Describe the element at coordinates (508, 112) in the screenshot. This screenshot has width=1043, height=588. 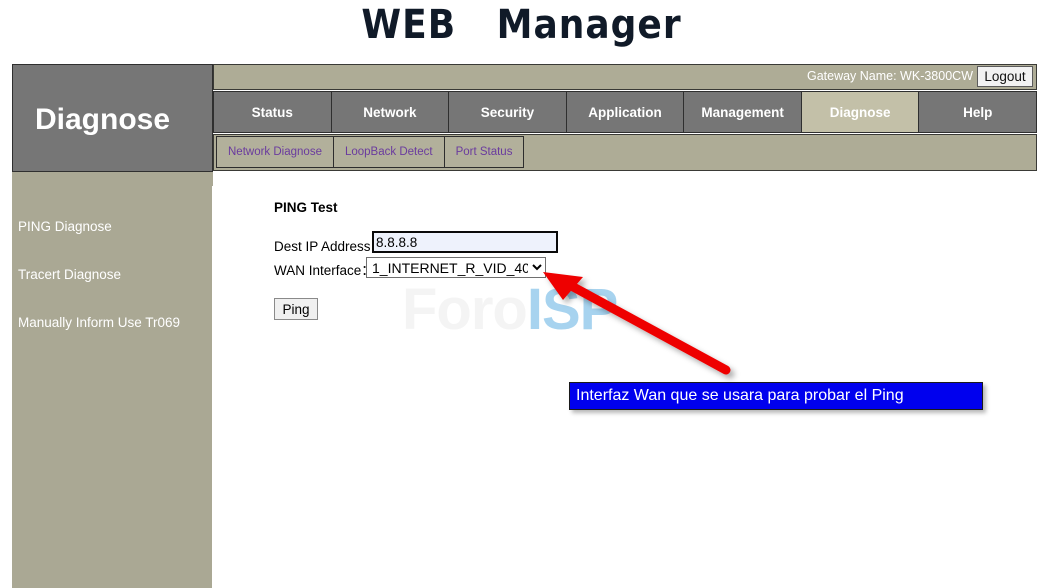
I see `tab-security: Security` at that location.